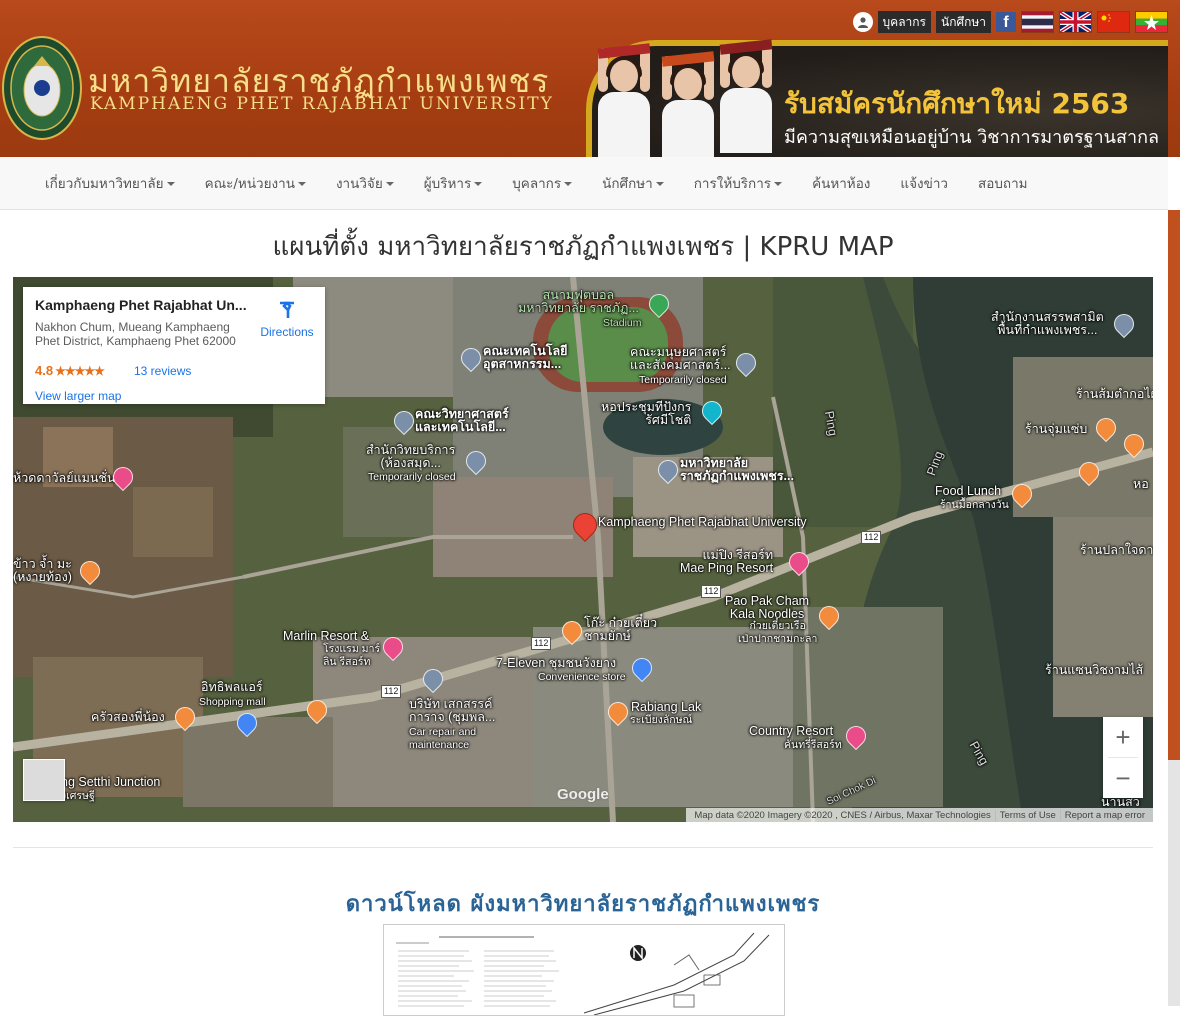  Describe the element at coordinates (352, 655) in the screenshot. I see `poi-marlin-resort-th: โรงแรม มาร์ ลิน รีสอร์ท` at that location.